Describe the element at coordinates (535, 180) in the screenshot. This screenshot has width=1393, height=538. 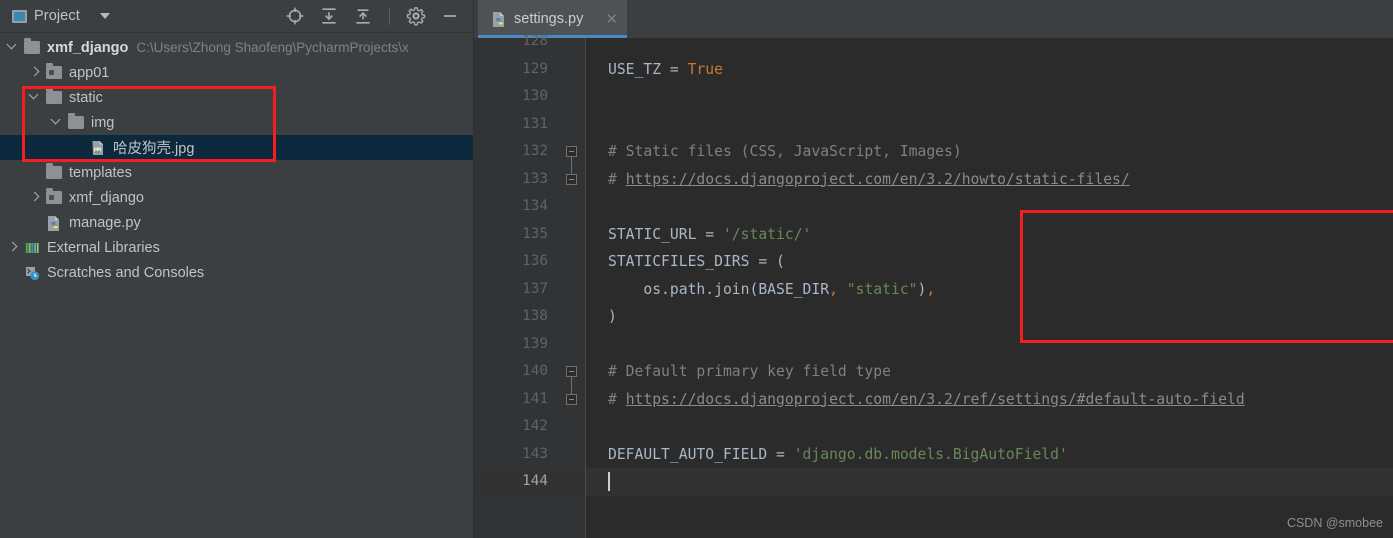
I see `line-number: 133` at that location.